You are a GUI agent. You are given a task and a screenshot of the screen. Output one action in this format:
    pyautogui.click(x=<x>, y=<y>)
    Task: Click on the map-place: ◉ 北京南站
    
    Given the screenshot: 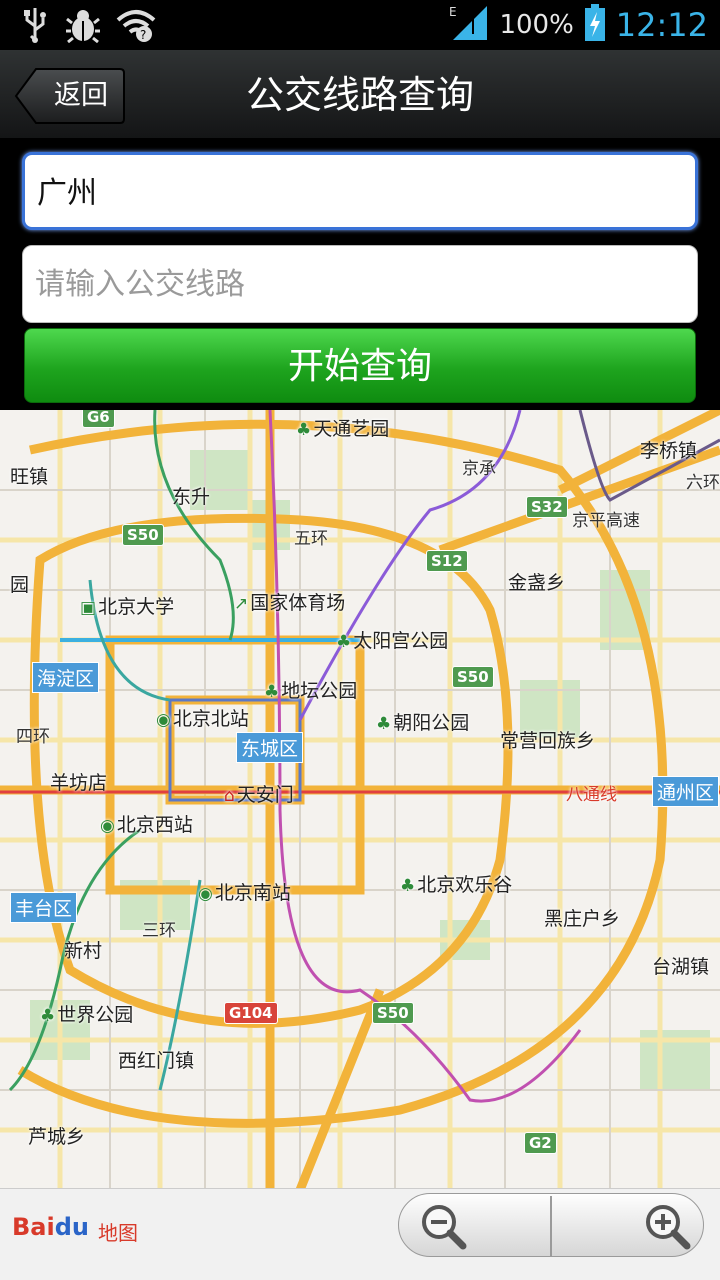 What is the action you would take?
    pyautogui.click(x=244, y=893)
    